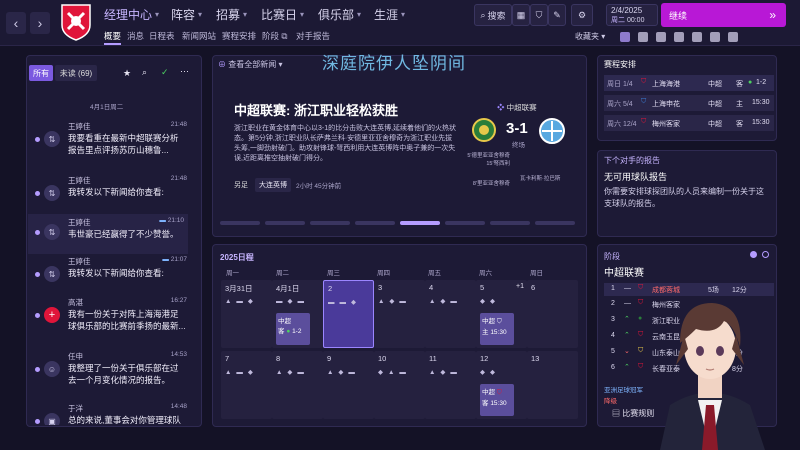 The width and height of the screenshot is (800, 450). Describe the element at coordinates (723, 15) in the screenshot. I see `continue-button: 继续»` at that location.